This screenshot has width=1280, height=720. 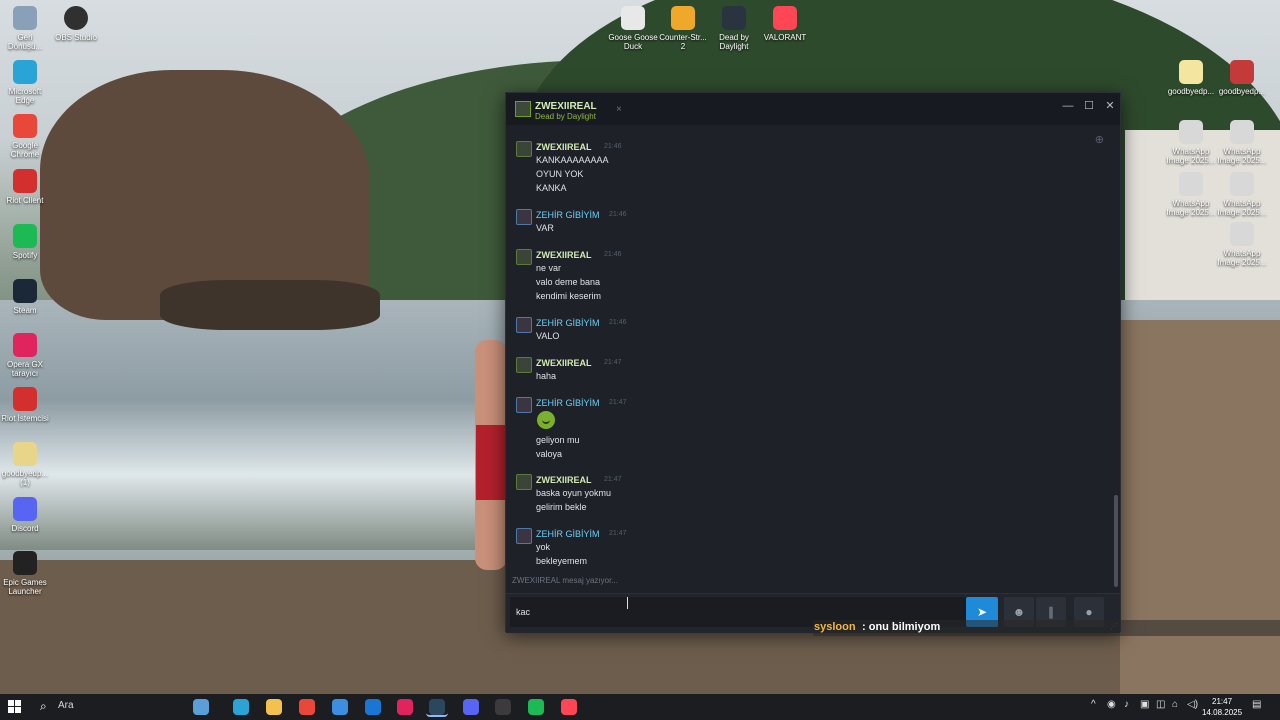 What do you see at coordinates (1256, 704) in the screenshot?
I see `notification-icon: ▤` at bounding box center [1256, 704].